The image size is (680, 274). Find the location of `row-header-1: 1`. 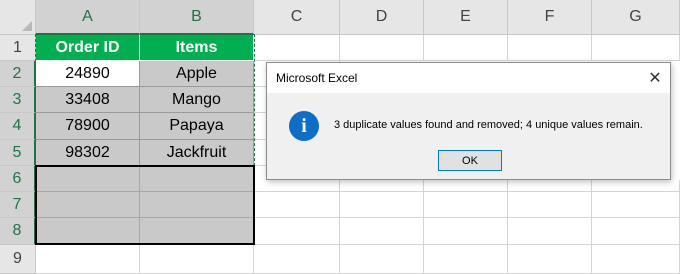

row-header-1: 1 is located at coordinates (18, 48).